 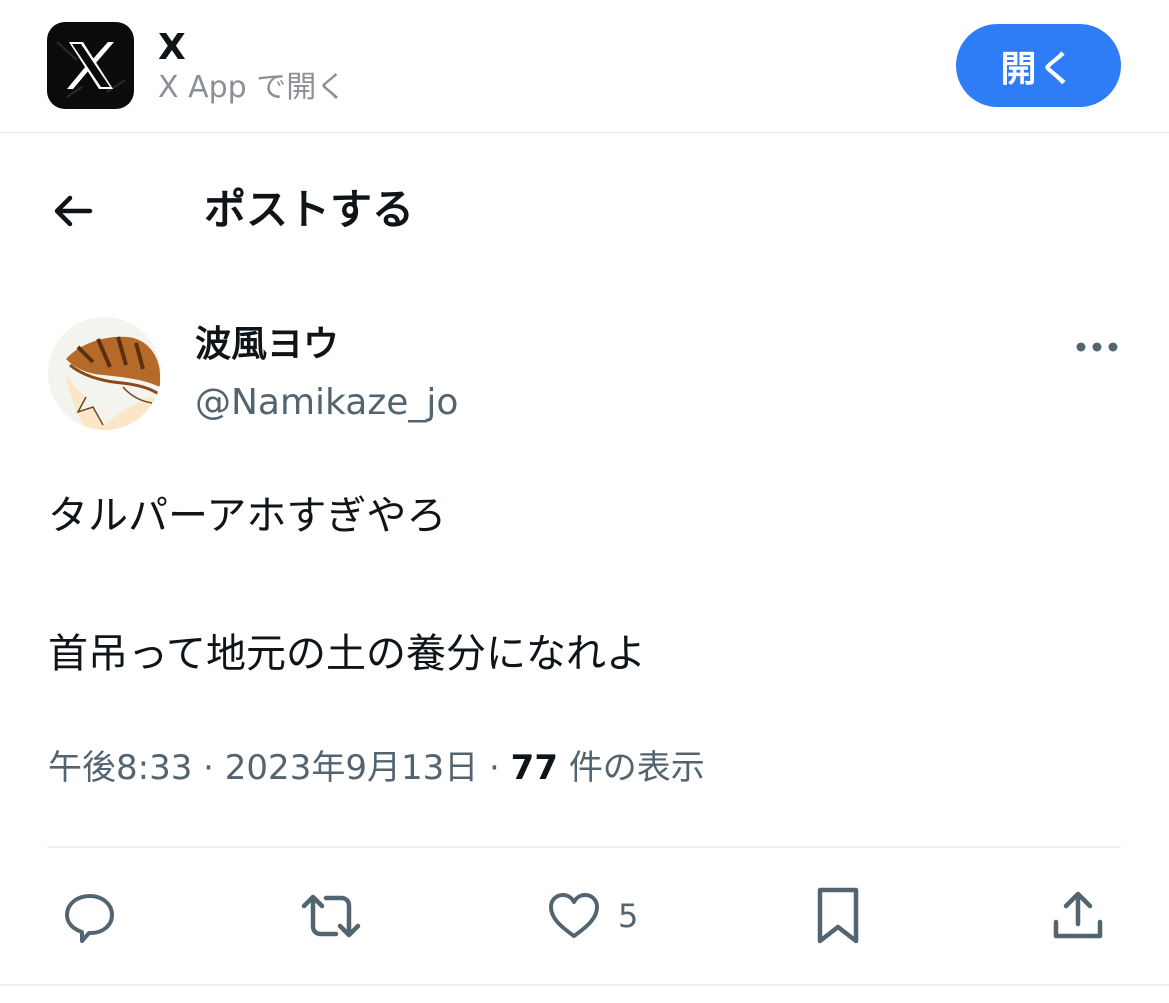 I want to click on arrow-left-icon, so click(x=73, y=211).